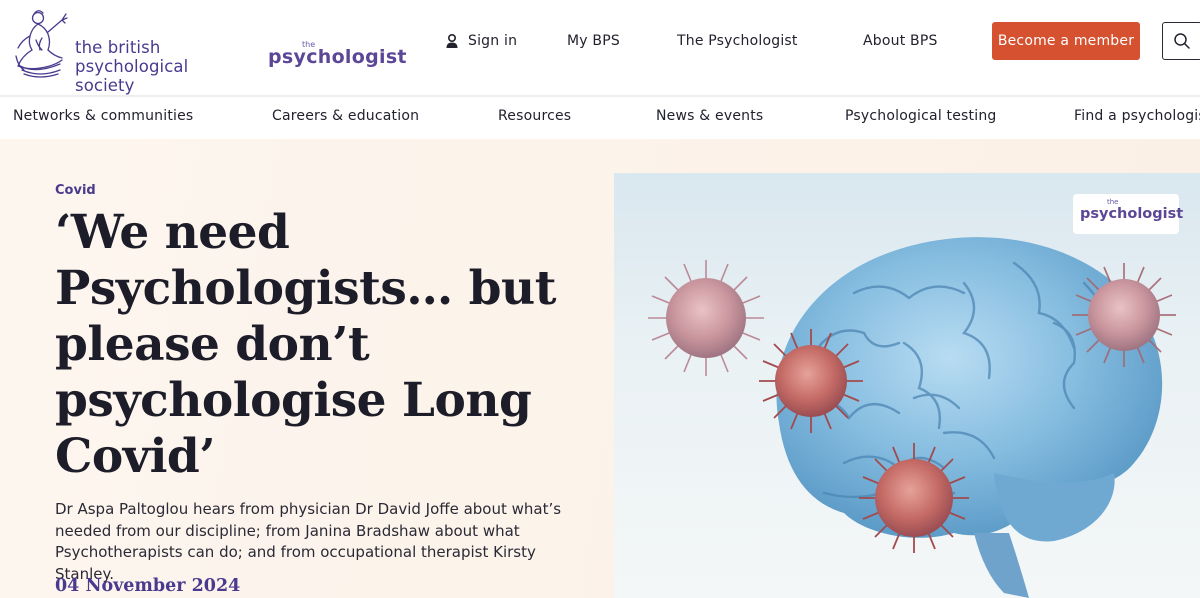  Describe the element at coordinates (345, 116) in the screenshot. I see `subnav-careers-education: Careers & education` at that location.